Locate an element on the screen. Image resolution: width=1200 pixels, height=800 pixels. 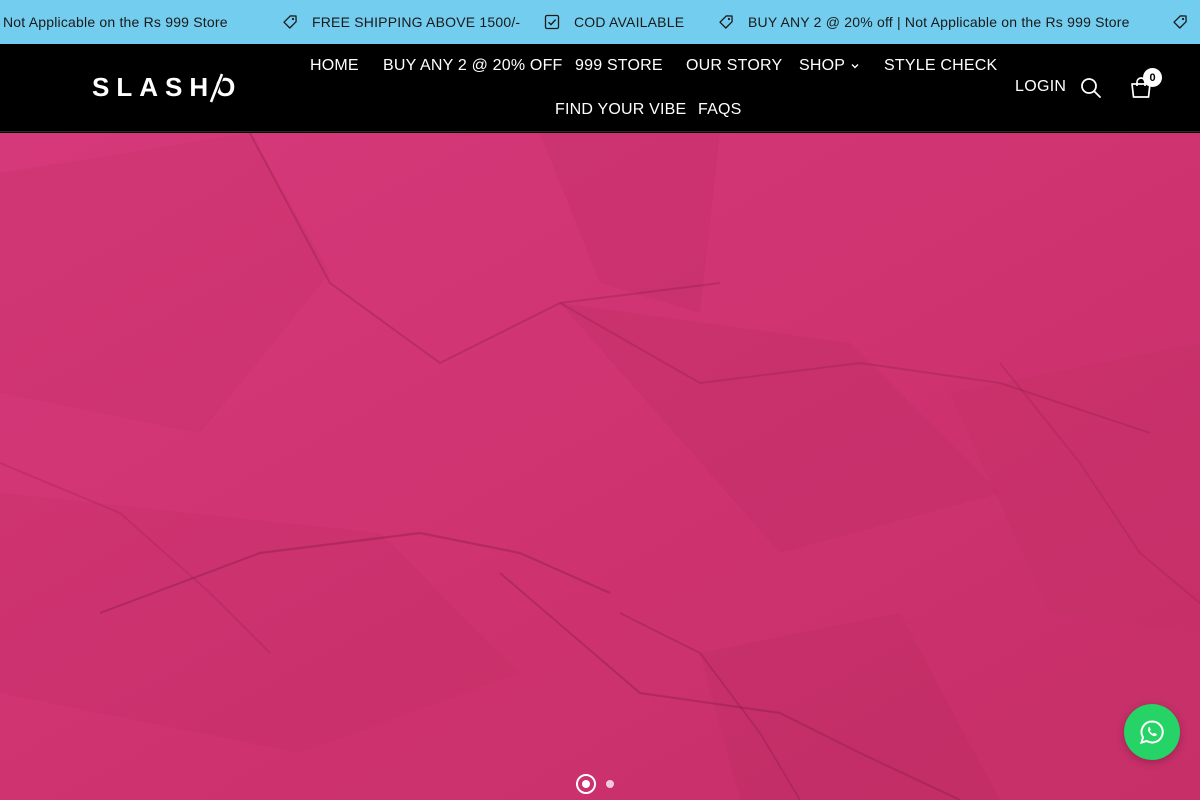
slide-dot is located at coordinates (610, 784).